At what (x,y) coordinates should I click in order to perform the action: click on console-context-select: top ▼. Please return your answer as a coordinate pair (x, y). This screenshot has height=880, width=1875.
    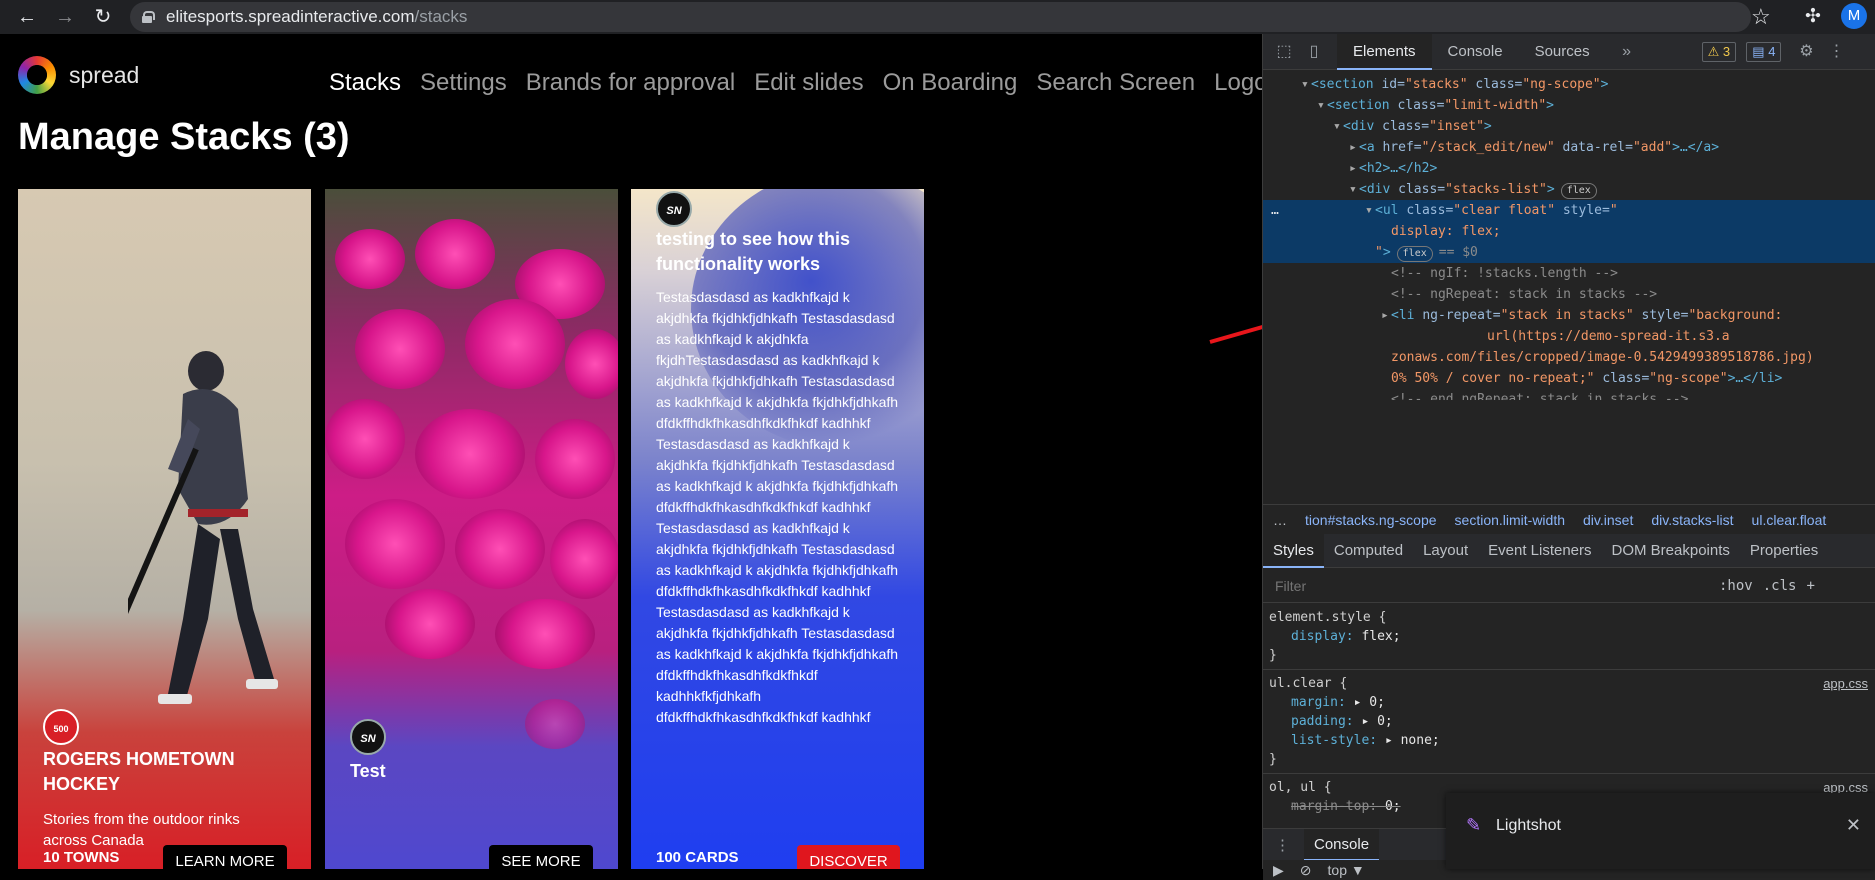
    Looking at the image, I should click on (1346, 870).